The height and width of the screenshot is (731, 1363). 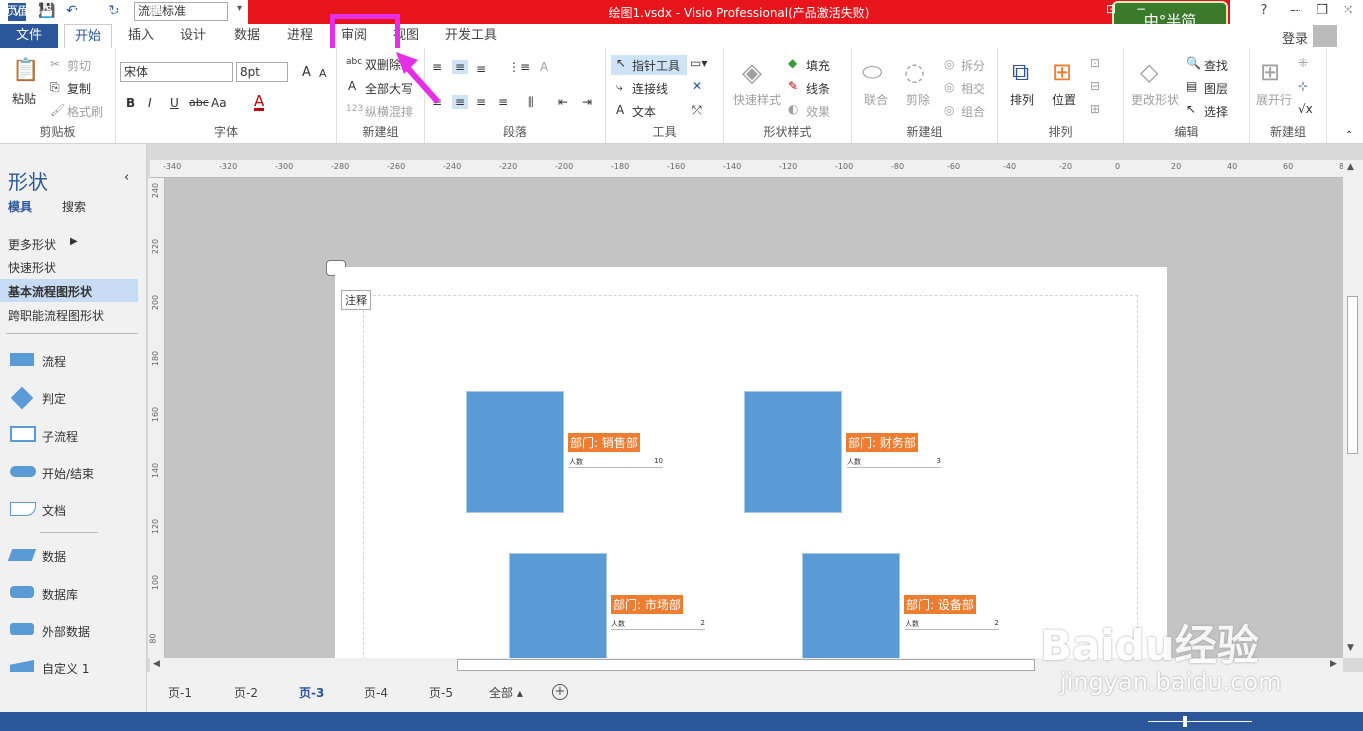 What do you see at coordinates (55, 87) in the screenshot?
I see `copy-icon: ⎘` at bounding box center [55, 87].